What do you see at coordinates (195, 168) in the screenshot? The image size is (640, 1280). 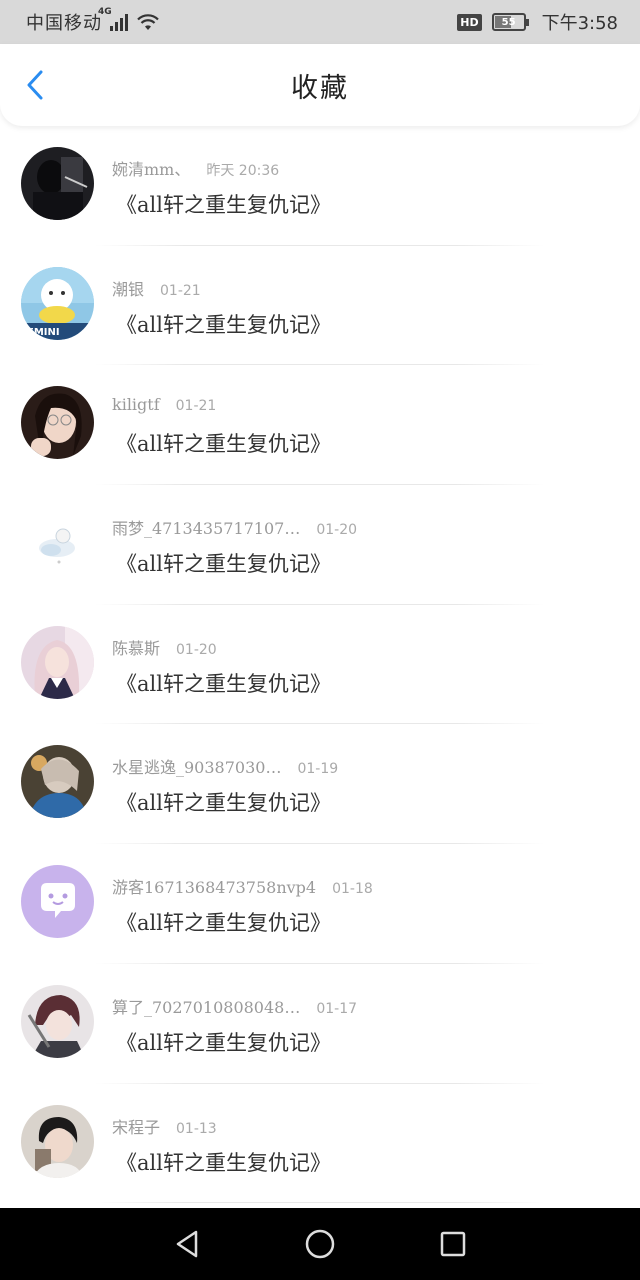 I see `item-meta: 婉清mm、 昨天 20:36` at bounding box center [195, 168].